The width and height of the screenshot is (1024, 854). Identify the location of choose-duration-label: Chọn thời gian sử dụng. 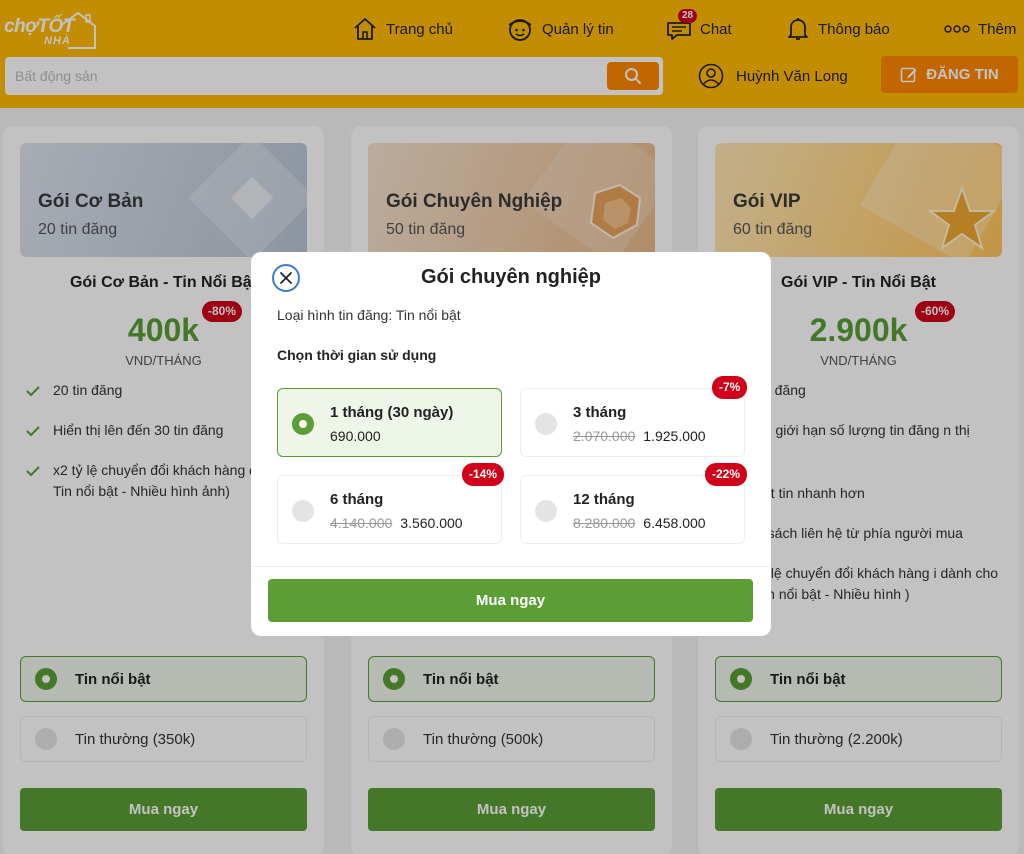
(357, 355).